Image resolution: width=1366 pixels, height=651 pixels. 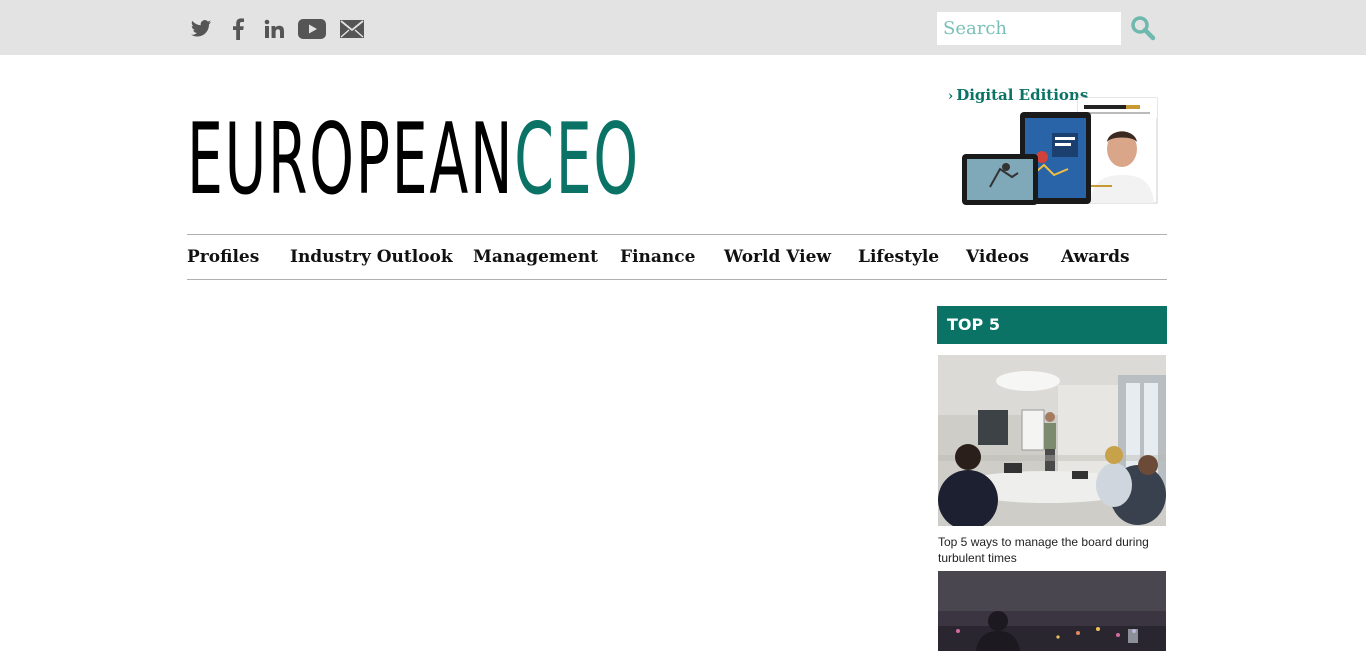 What do you see at coordinates (1060, 152) in the screenshot?
I see `digital-editions-image` at bounding box center [1060, 152].